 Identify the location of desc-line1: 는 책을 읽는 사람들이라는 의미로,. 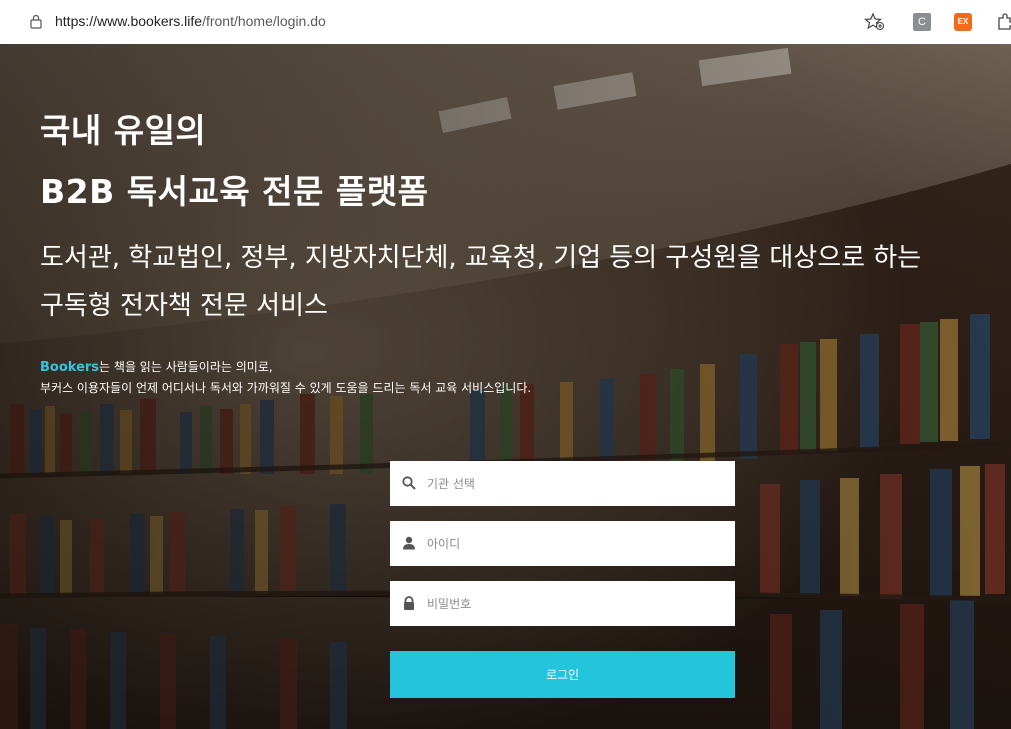
(186, 367).